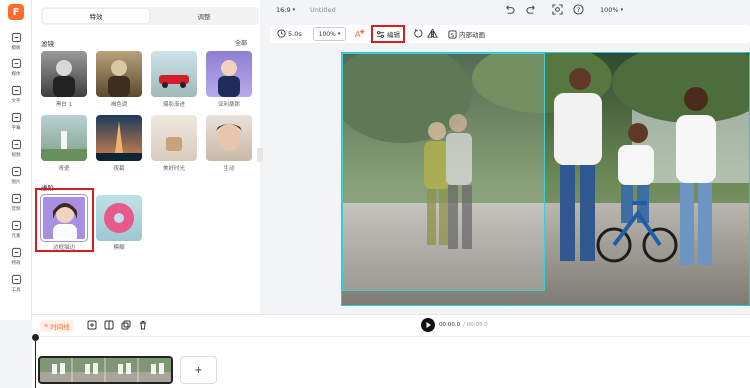 This screenshot has height=388, width=750. I want to click on clock-icon, so click(281, 33).